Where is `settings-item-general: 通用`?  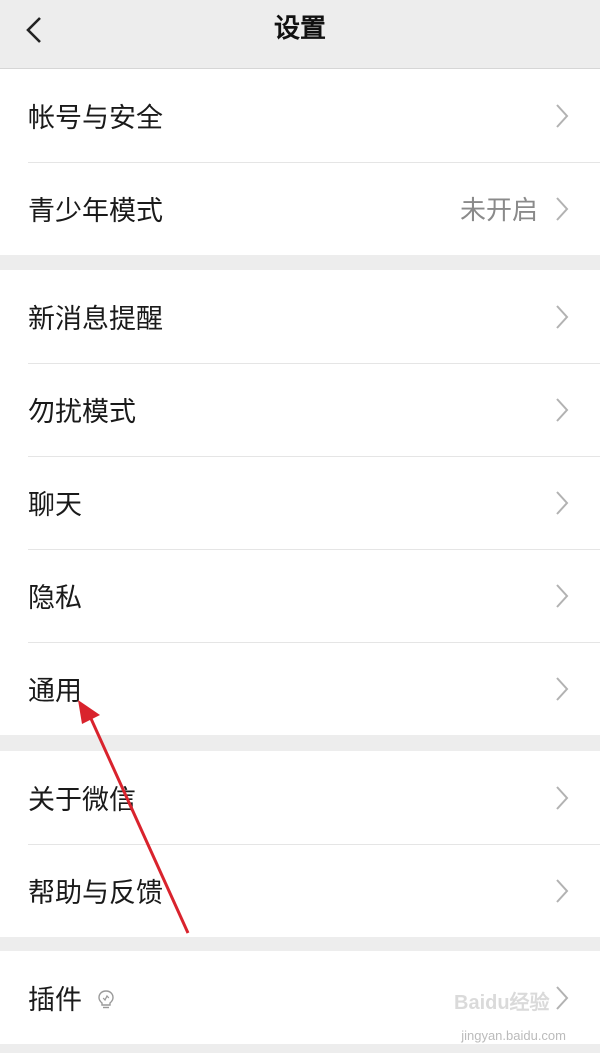 settings-item-general: 通用 is located at coordinates (300, 688).